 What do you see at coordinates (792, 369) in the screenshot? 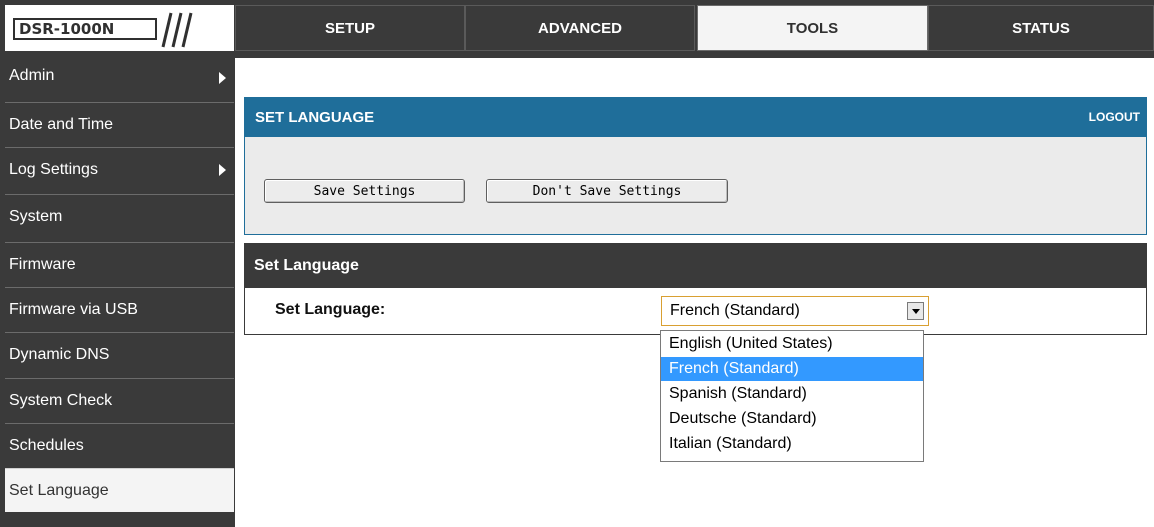
I see `language-option-french: French (Standard)` at bounding box center [792, 369].